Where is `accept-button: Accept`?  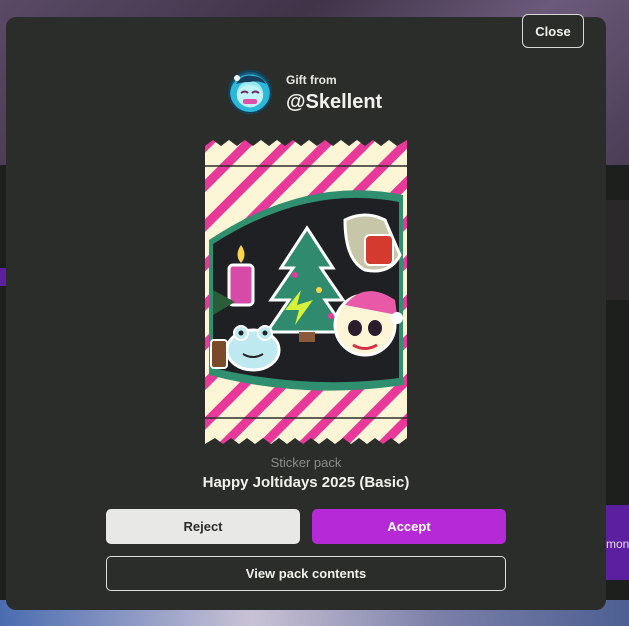 accept-button: Accept is located at coordinates (409, 526).